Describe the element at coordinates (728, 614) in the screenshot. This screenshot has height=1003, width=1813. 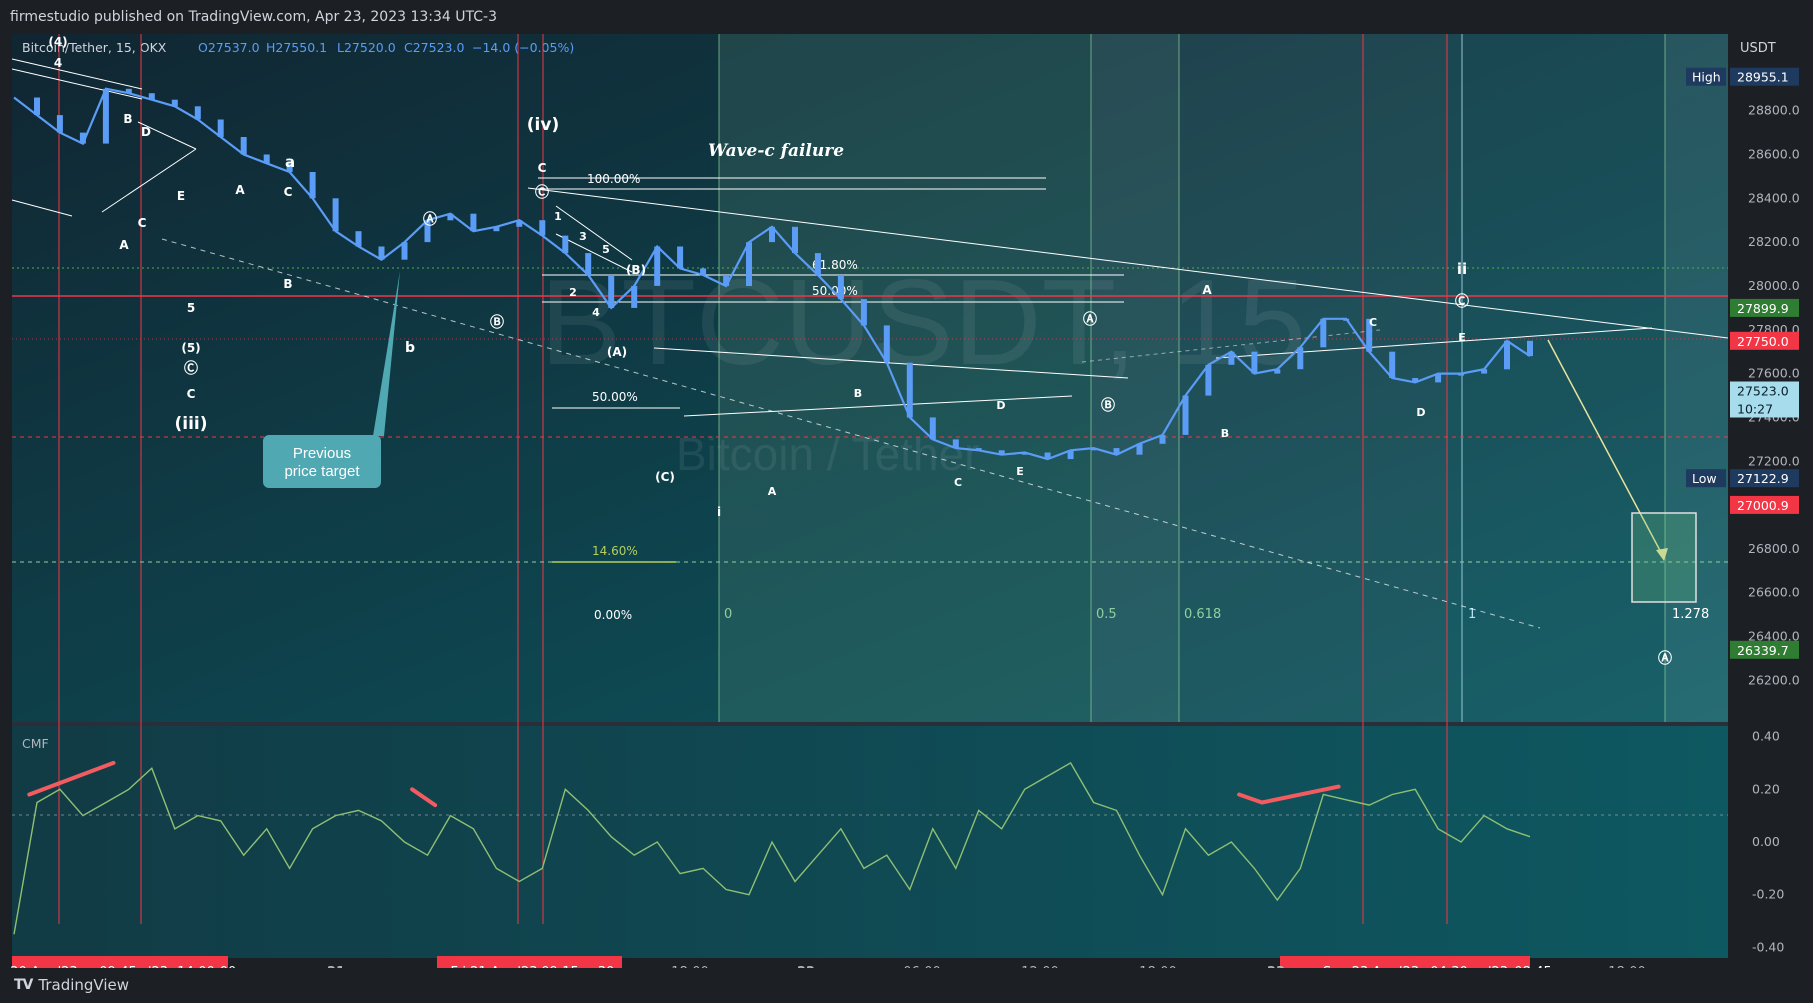
I see `time-fib-label: 0` at that location.